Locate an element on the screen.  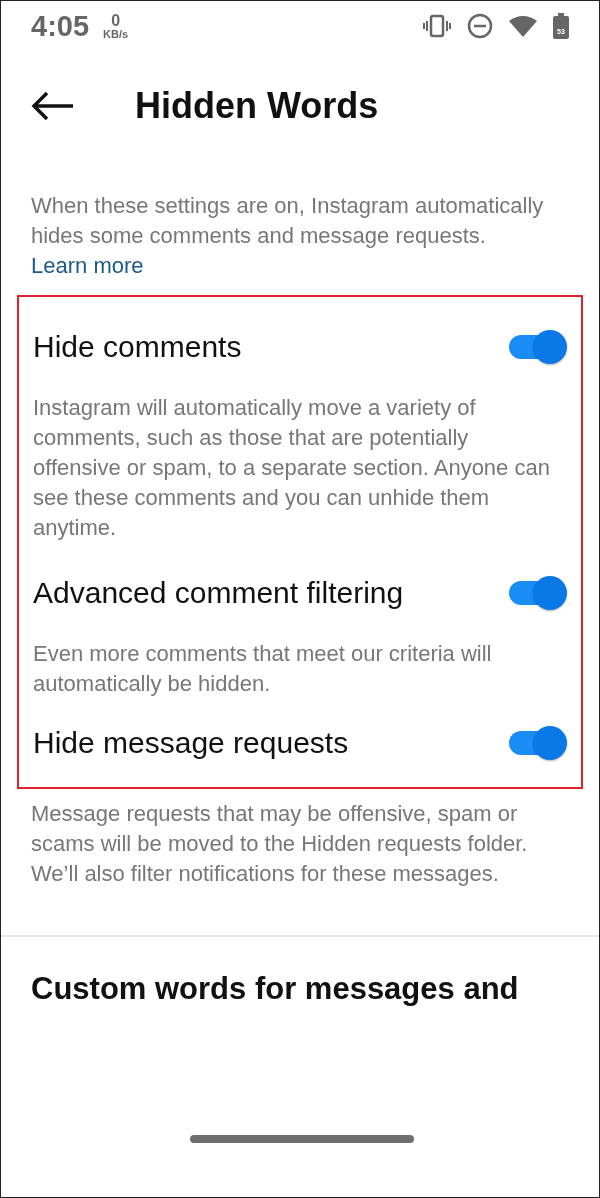
vibrate-icon is located at coordinates (437, 26).